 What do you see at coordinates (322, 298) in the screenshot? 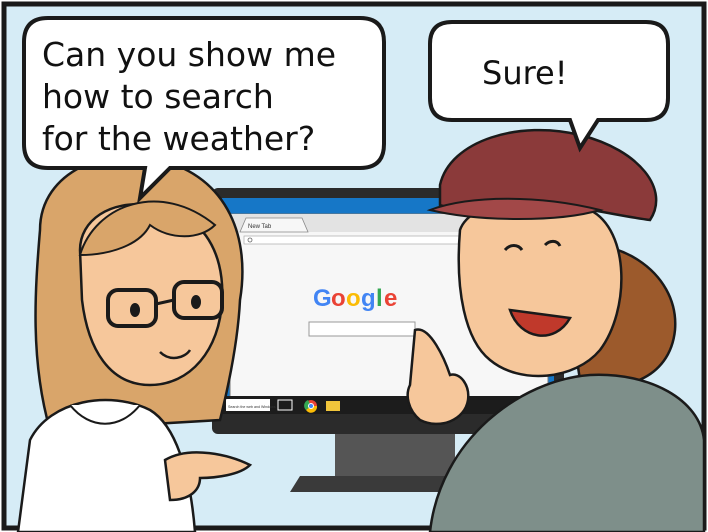
I see `logo-letter-1: G` at bounding box center [322, 298].